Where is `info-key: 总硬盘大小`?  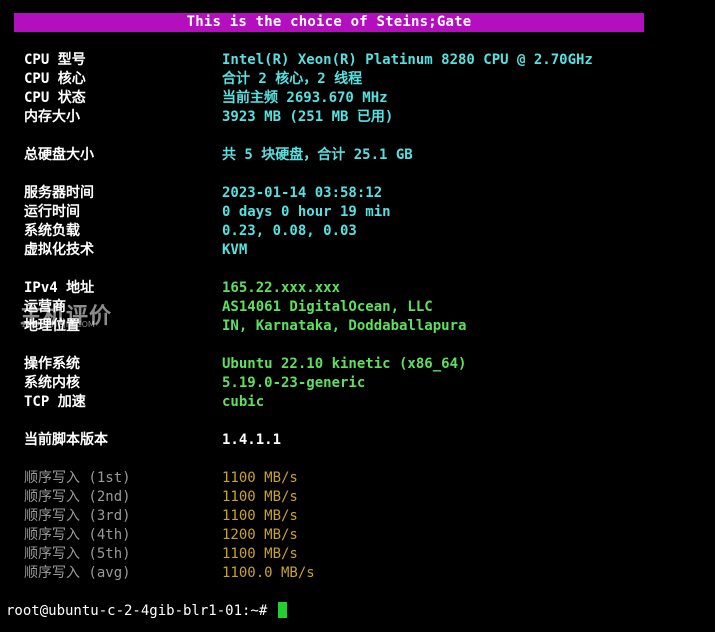 info-key: 总硬盘大小 is located at coordinates (59, 155).